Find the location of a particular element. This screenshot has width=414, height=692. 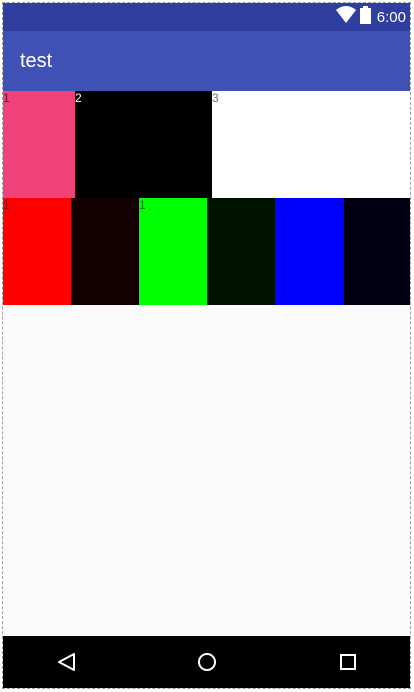

status-icons: 6:00 is located at coordinates (370, 17).